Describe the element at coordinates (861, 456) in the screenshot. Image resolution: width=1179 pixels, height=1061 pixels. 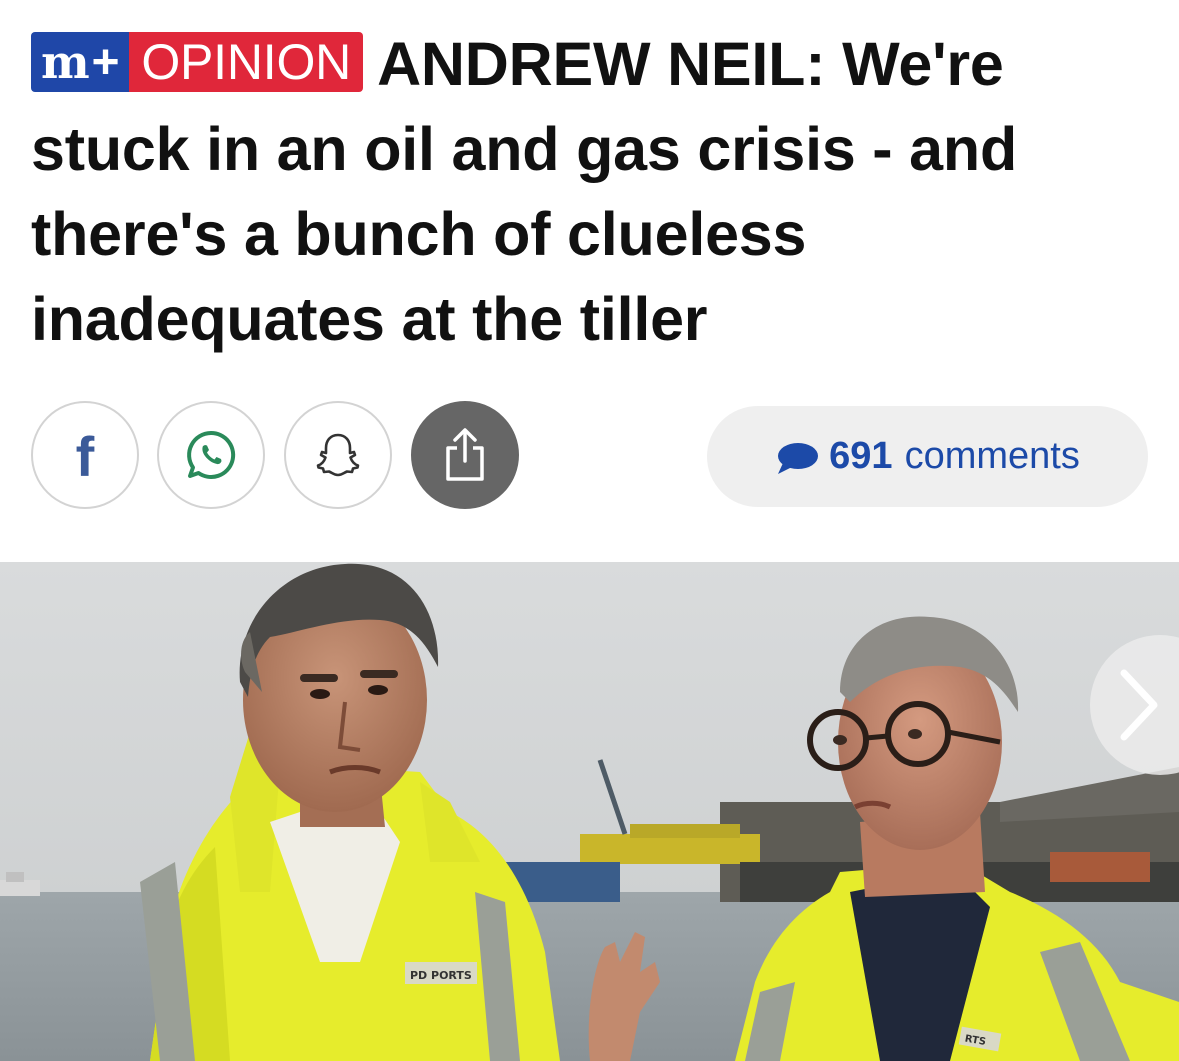
I see `comment-count: 691` at that location.